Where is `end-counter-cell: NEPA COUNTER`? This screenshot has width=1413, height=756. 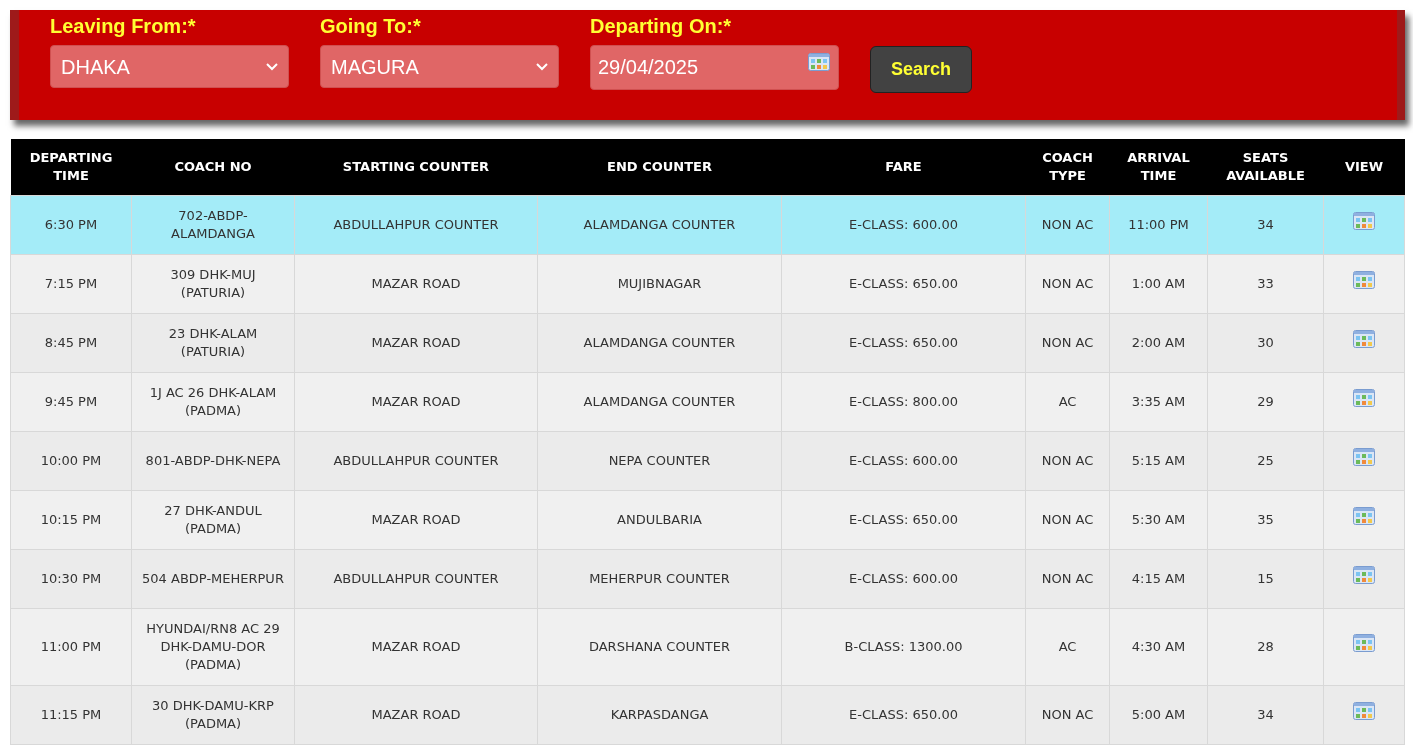
end-counter-cell: NEPA COUNTER is located at coordinates (659, 460).